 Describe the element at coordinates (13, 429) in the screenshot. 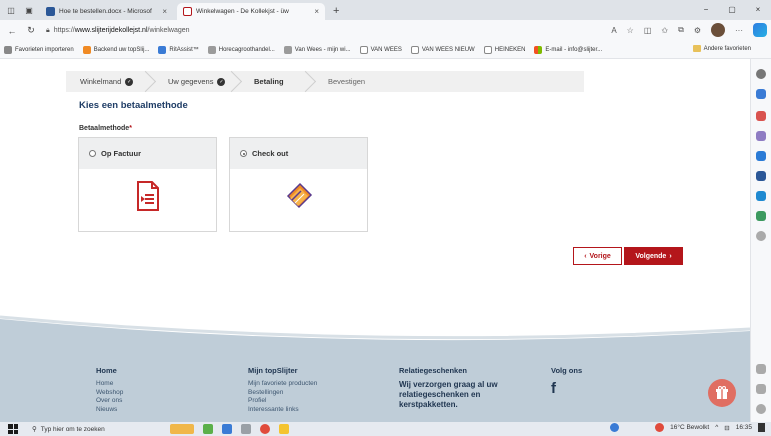

I see `windows-start-icon` at that location.